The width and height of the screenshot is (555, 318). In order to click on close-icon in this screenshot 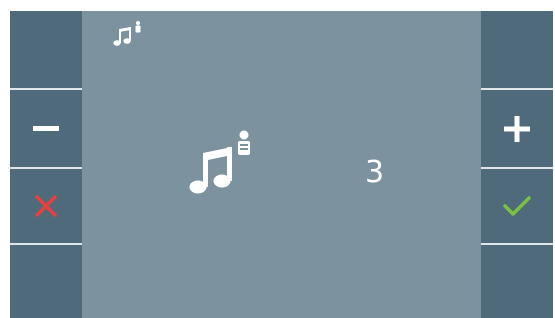, I will do `click(46, 206)`.